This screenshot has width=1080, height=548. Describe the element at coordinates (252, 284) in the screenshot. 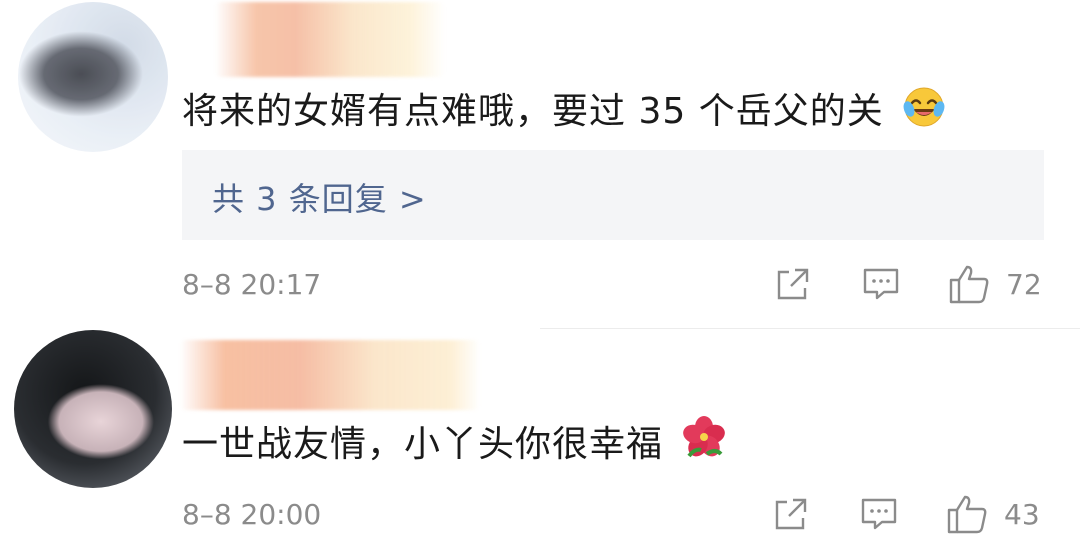

I see `timestamp: 8–8 20:17` at that location.